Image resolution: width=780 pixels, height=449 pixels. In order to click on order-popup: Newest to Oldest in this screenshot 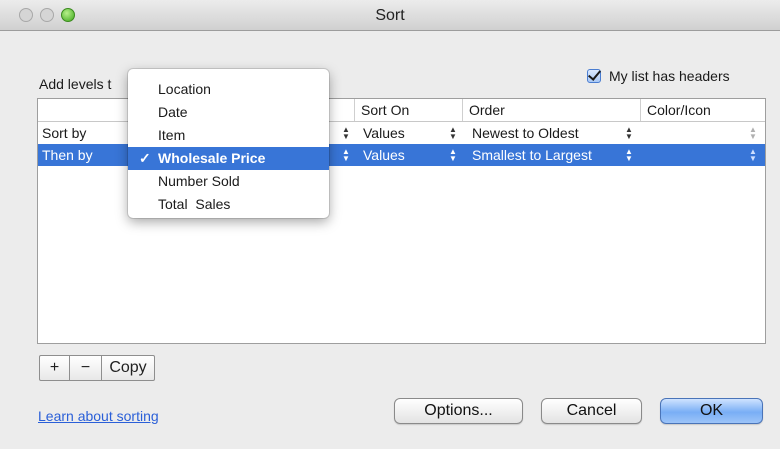, I will do `click(525, 133)`.